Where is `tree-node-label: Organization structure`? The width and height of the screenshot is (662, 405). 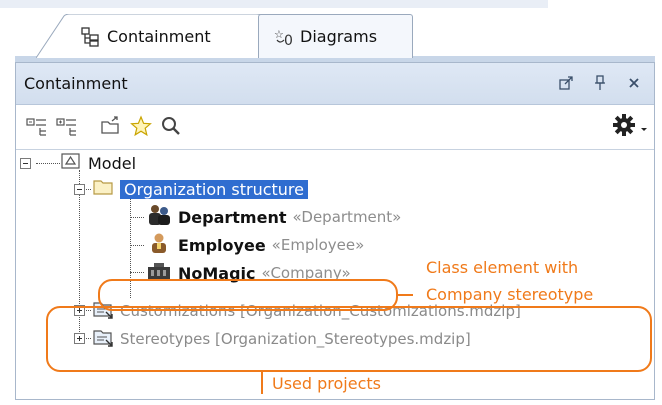 tree-node-label: Organization structure is located at coordinates (214, 189).